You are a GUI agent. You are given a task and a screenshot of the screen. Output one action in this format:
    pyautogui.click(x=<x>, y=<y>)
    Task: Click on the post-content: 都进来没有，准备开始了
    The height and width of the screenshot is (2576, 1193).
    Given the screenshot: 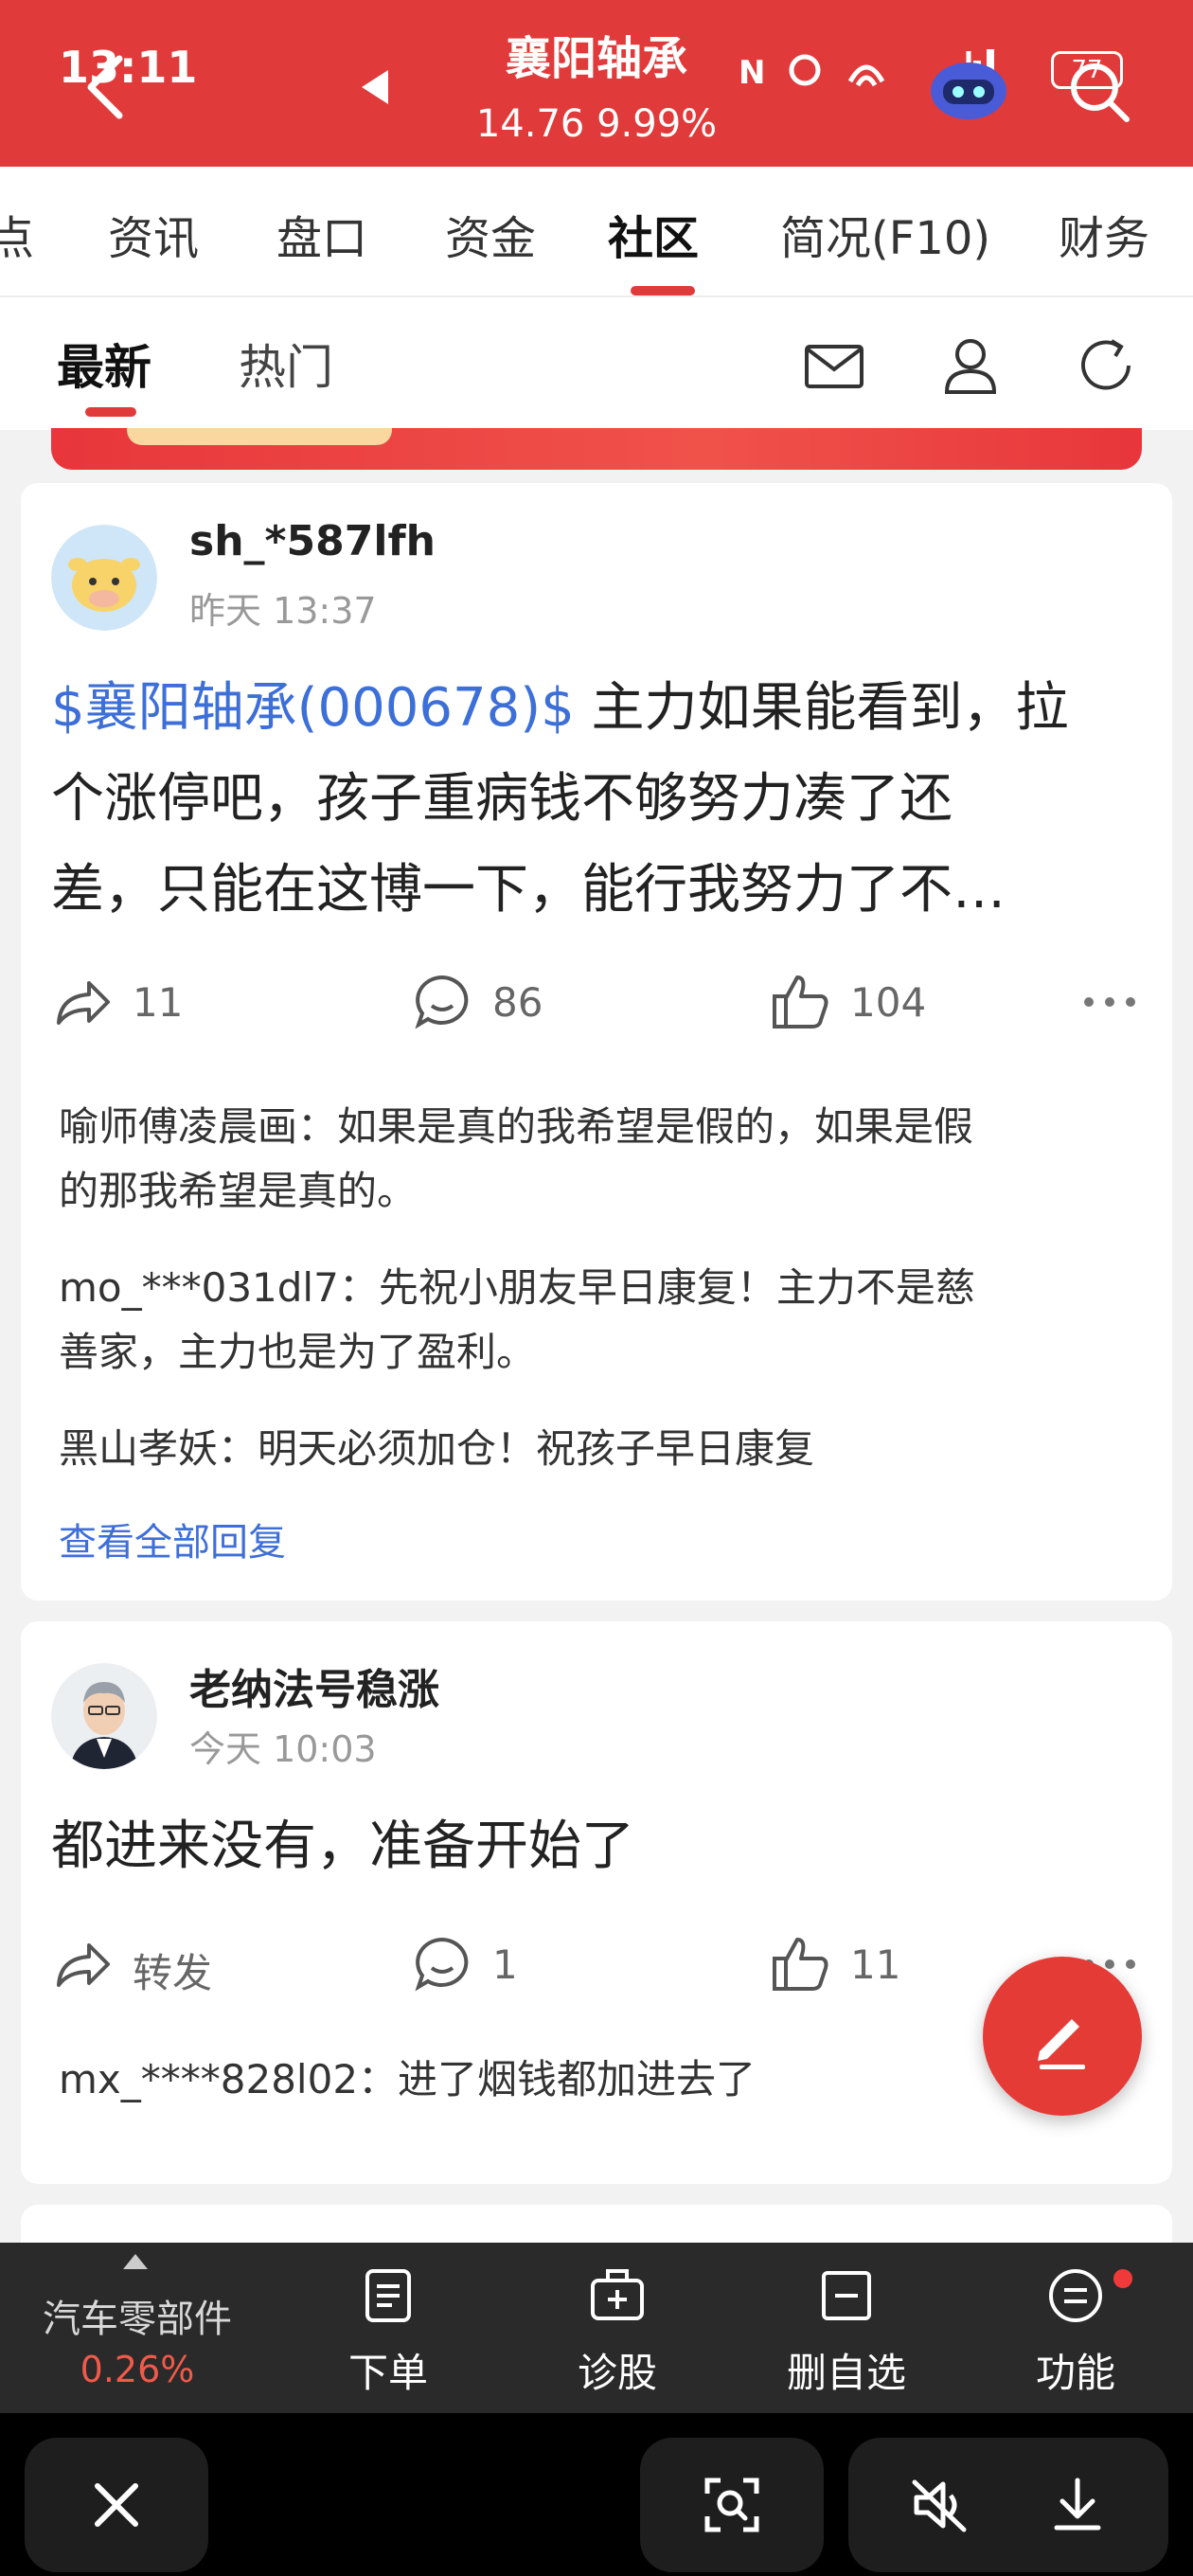 What is the action you would take?
    pyautogui.click(x=605, y=1846)
    